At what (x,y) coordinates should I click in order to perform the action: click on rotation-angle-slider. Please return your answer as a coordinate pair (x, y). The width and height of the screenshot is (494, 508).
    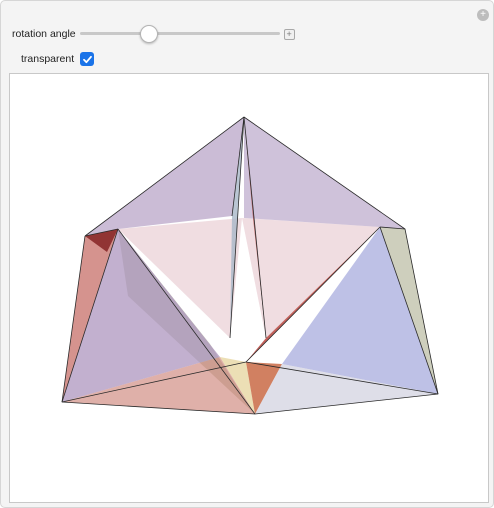
    Looking at the image, I should click on (179, 34).